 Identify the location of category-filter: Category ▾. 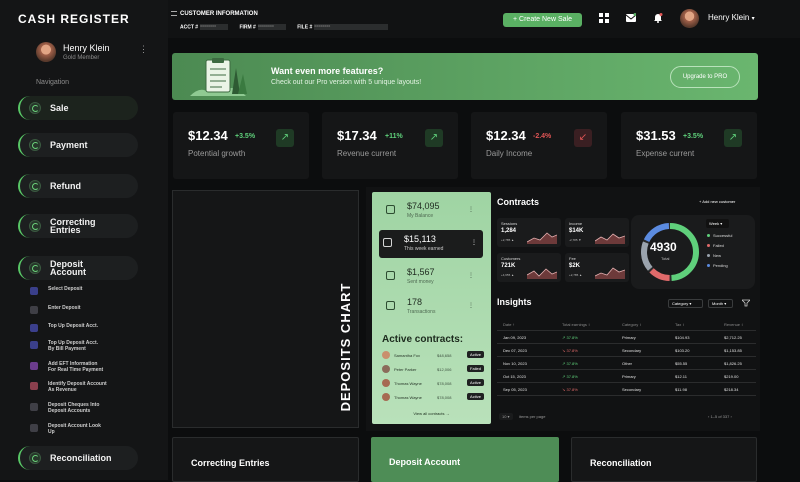
(685, 303).